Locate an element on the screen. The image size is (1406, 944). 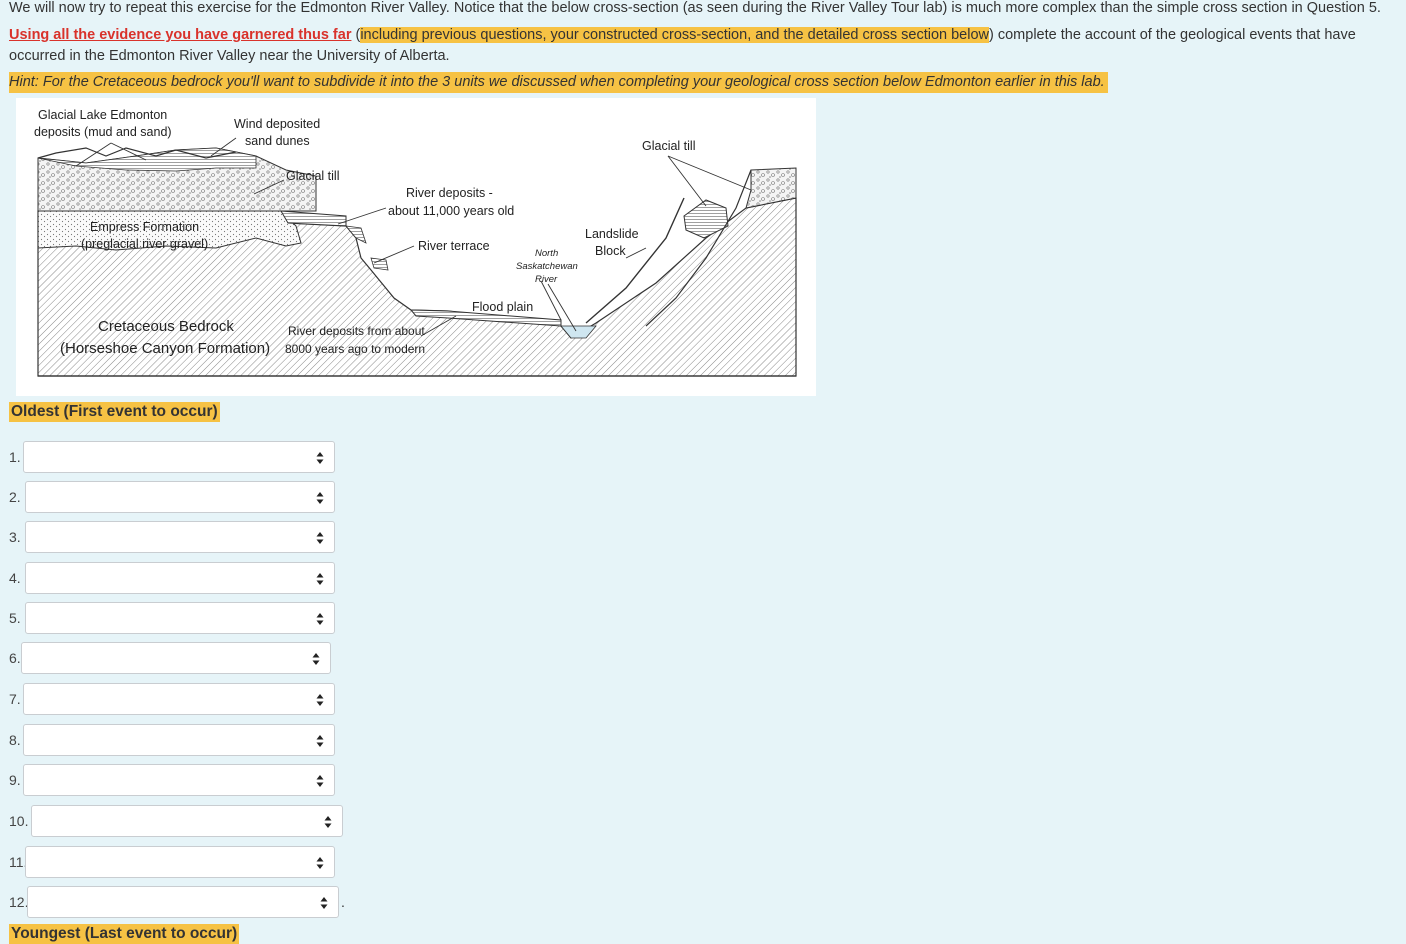
event-row: 3. is located at coordinates (172, 537).